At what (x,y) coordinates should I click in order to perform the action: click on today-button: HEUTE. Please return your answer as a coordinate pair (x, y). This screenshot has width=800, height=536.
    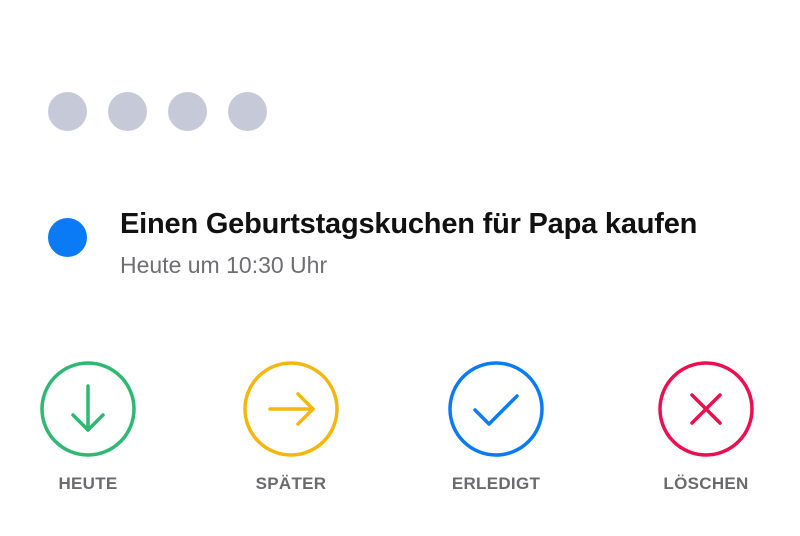
    Looking at the image, I should click on (88, 427).